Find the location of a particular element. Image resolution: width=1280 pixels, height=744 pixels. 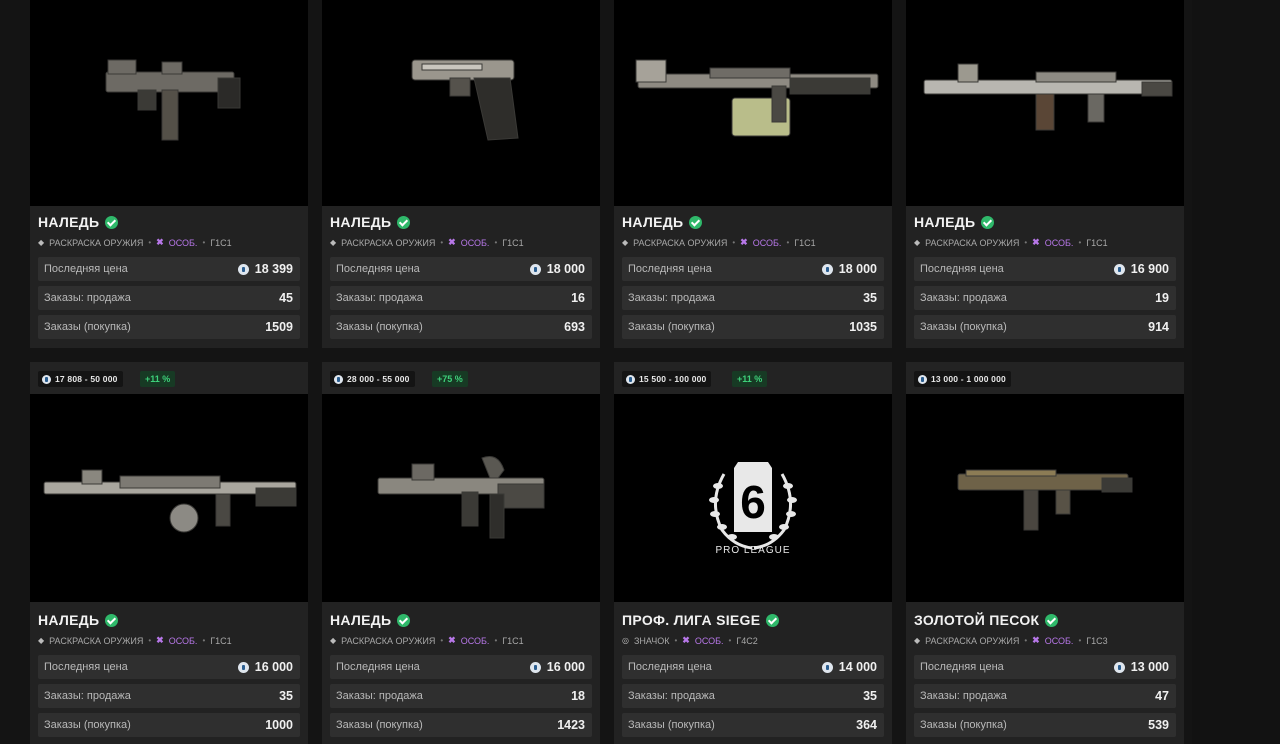

item-meta: ◆ РАСКРАСКА ОРУЖИЯ • ✖ ОСОБ. • Г1С3 is located at coordinates (1011, 640).